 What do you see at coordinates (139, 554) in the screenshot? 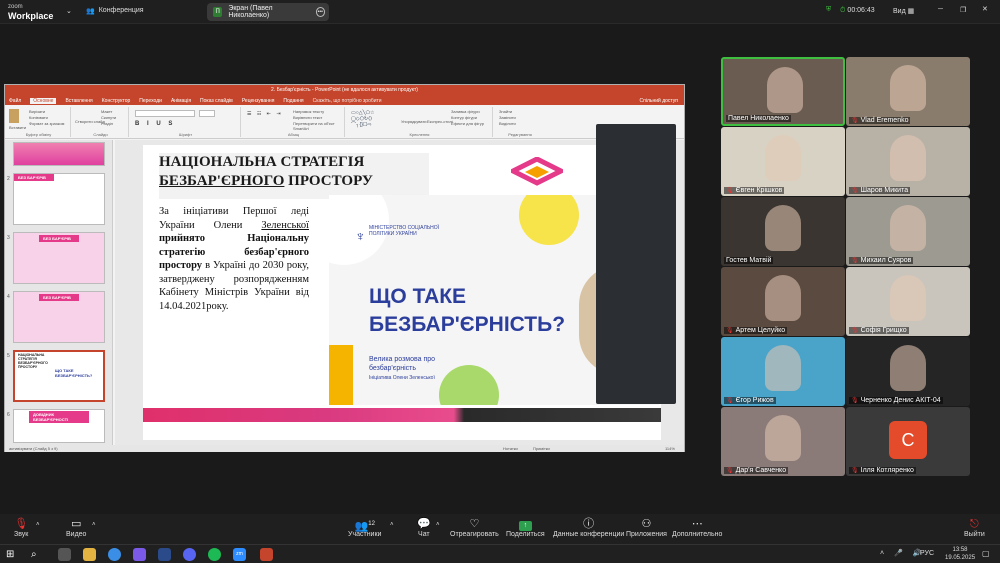
I see `app-icon` at bounding box center [139, 554].